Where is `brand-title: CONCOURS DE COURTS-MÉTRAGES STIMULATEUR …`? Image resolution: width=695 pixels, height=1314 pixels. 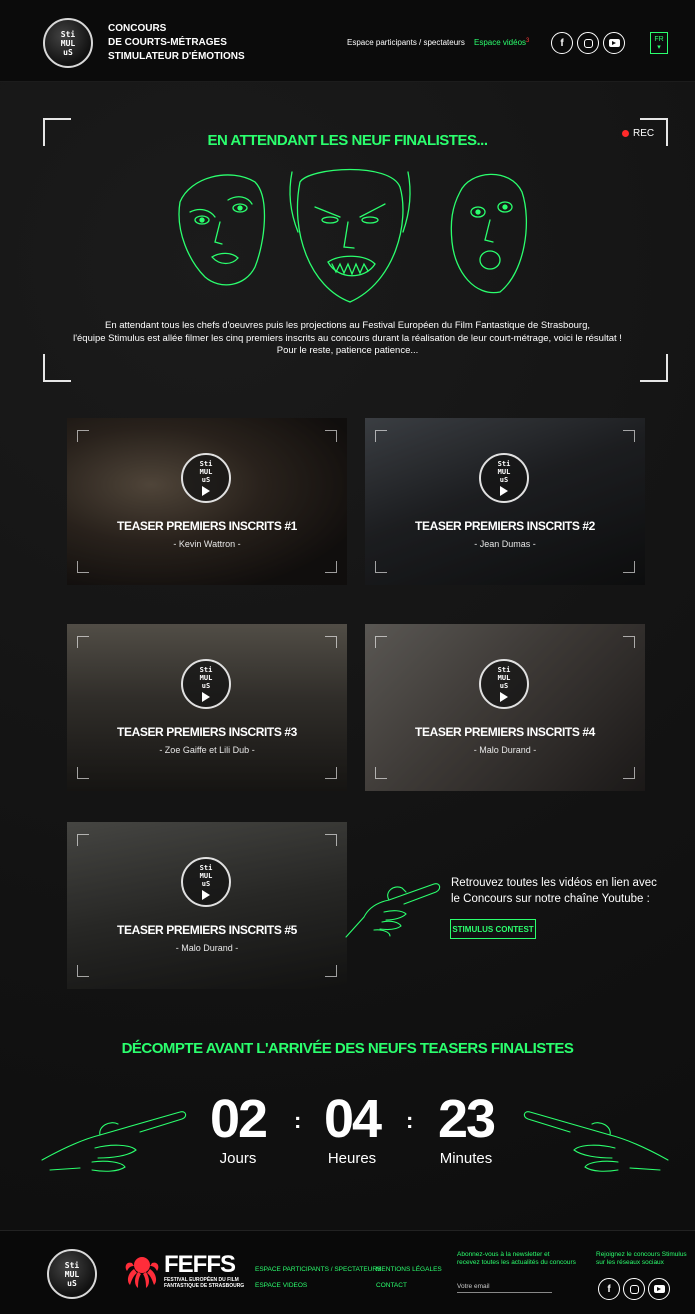
brand-title: CONCOURS DE COURTS-MÉTRAGES STIMULATEUR … is located at coordinates (176, 43).